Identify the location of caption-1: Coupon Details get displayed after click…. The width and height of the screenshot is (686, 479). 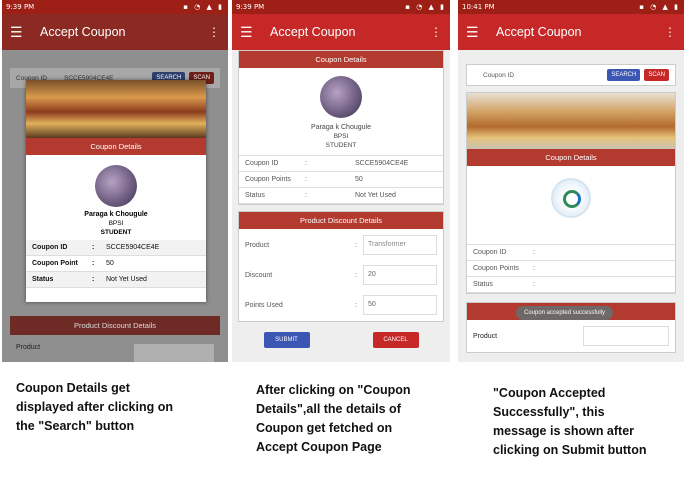
(94, 407).